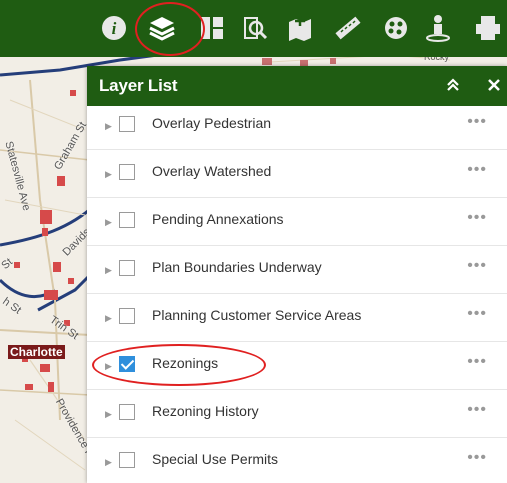 Image resolution: width=507 pixels, height=483 pixels. I want to click on double-chevron-up-icon, so click(453, 85).